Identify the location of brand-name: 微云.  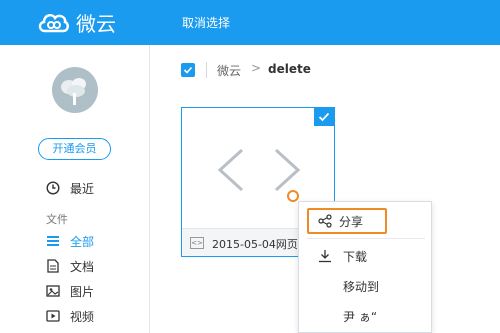
(96, 23).